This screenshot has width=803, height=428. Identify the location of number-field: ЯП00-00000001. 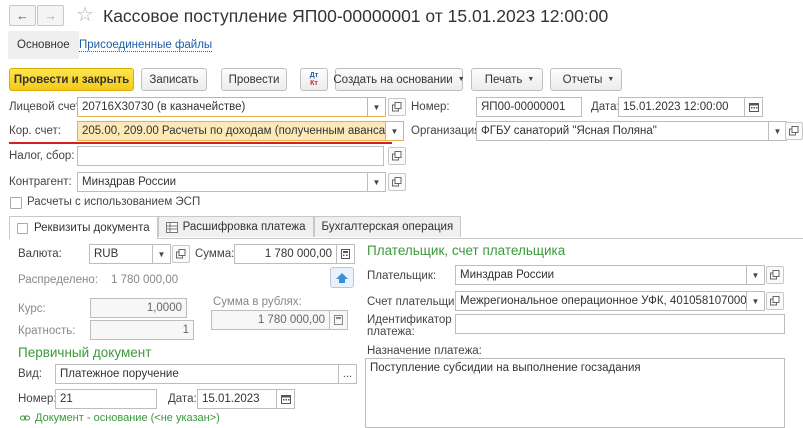
(529, 107).